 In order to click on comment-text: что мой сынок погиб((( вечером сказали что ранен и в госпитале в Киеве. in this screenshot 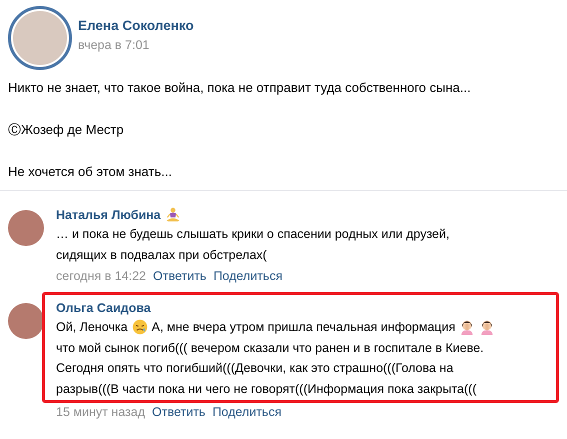, I will do `click(270, 347)`.